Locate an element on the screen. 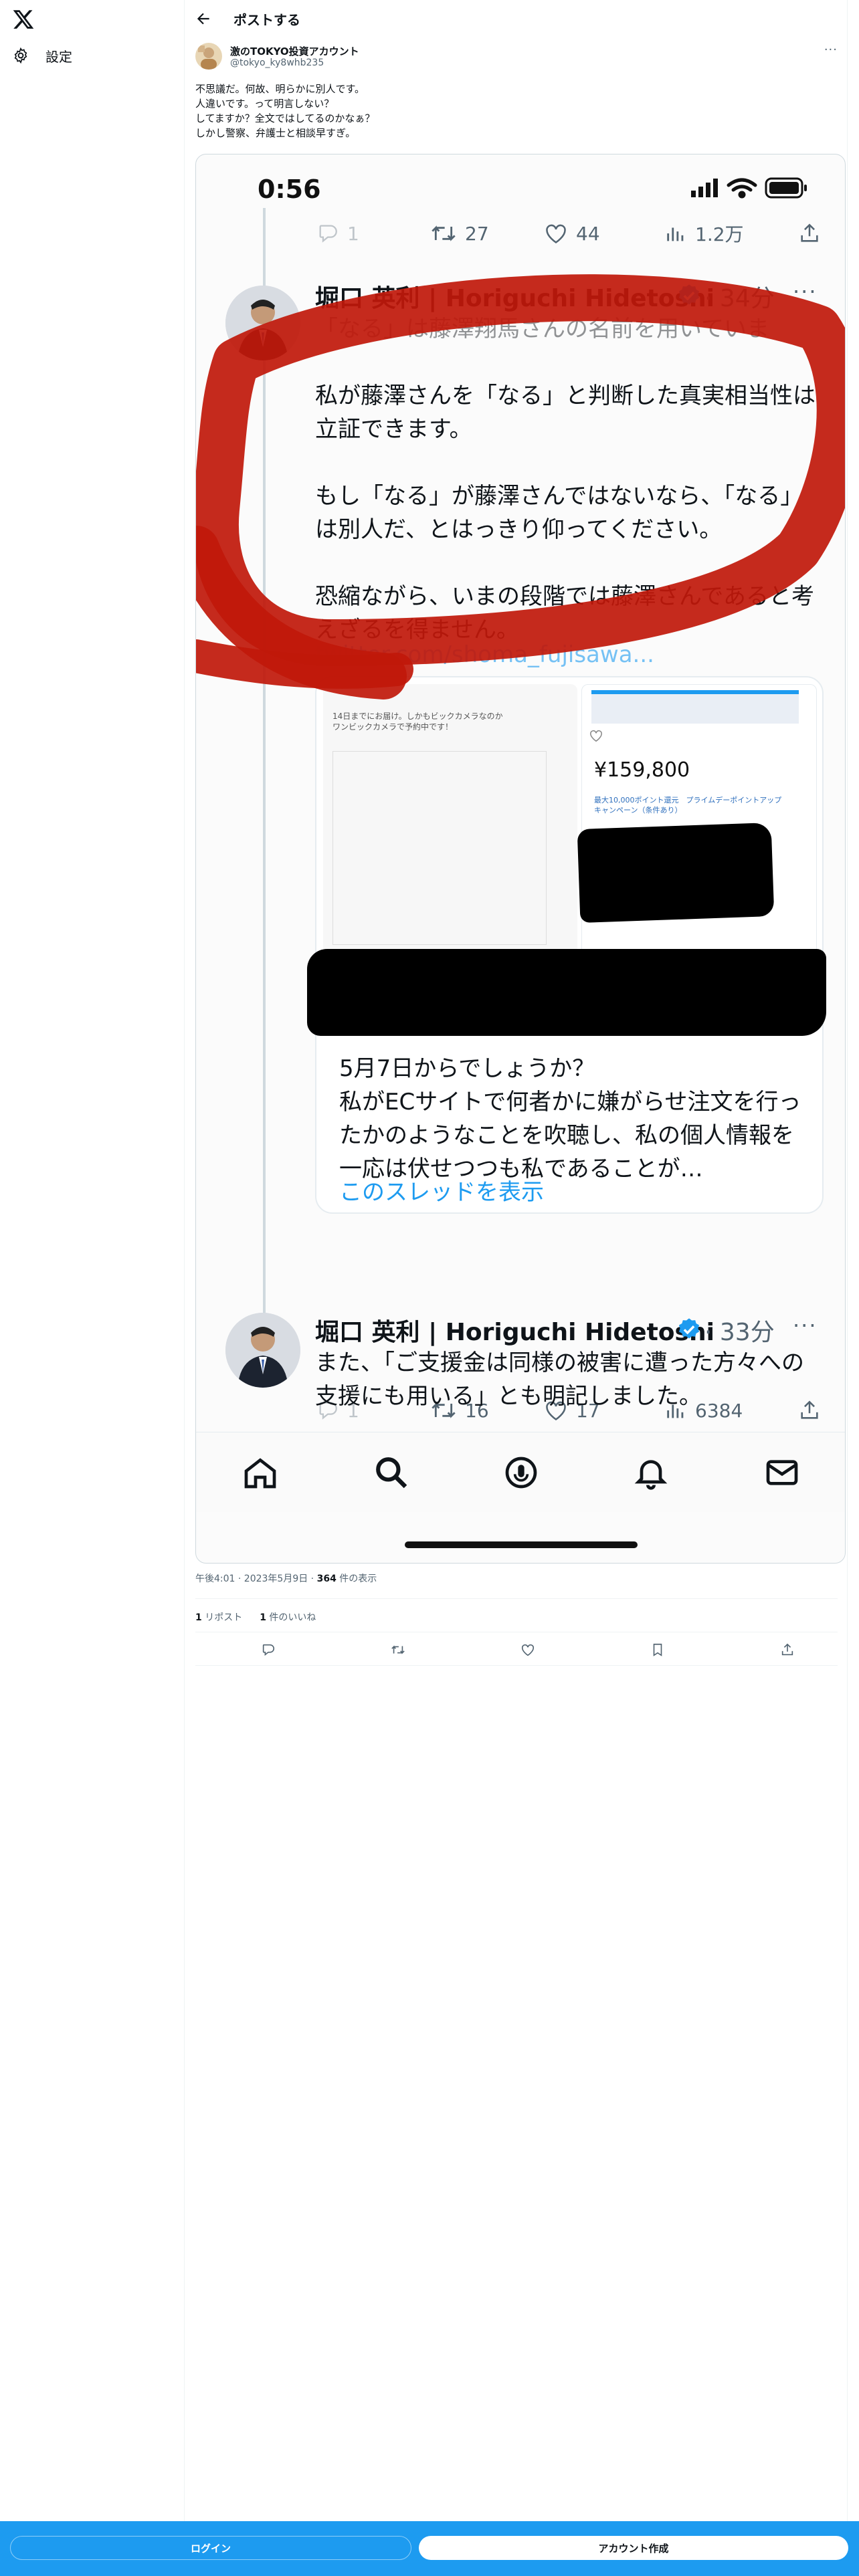 Image resolution: width=859 pixels, height=2576 pixels. reply-count: 1 is located at coordinates (353, 234).